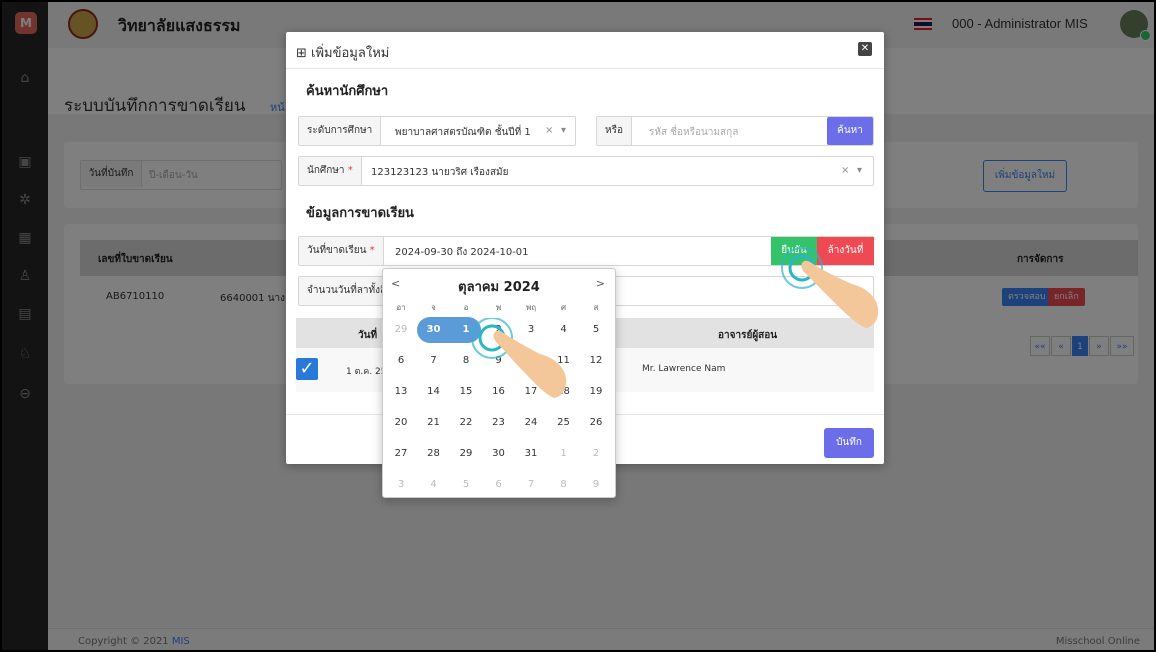  Describe the element at coordinates (434, 485) in the screenshot. I see `calendar-day: 4` at that location.